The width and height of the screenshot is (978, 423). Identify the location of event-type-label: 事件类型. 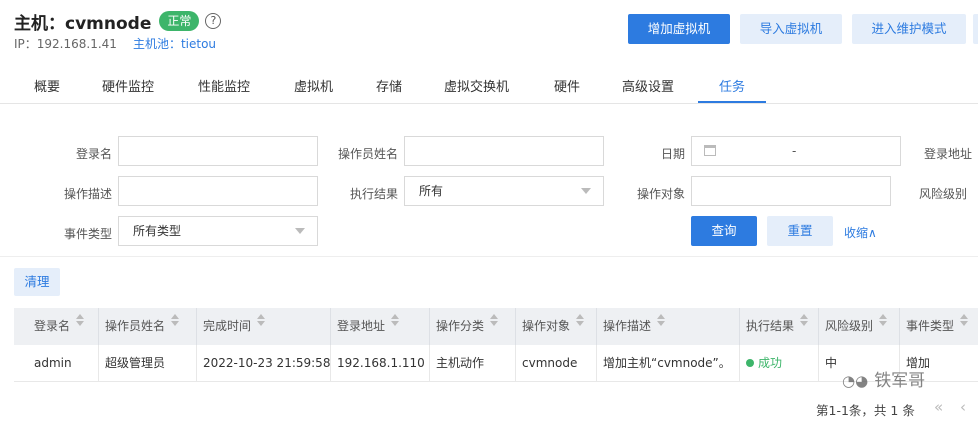
(88, 234).